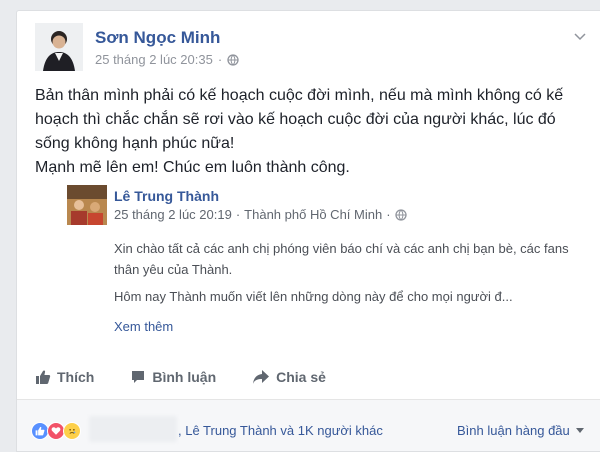 The image size is (600, 452). I want to click on shared-author-avatar, so click(87, 205).